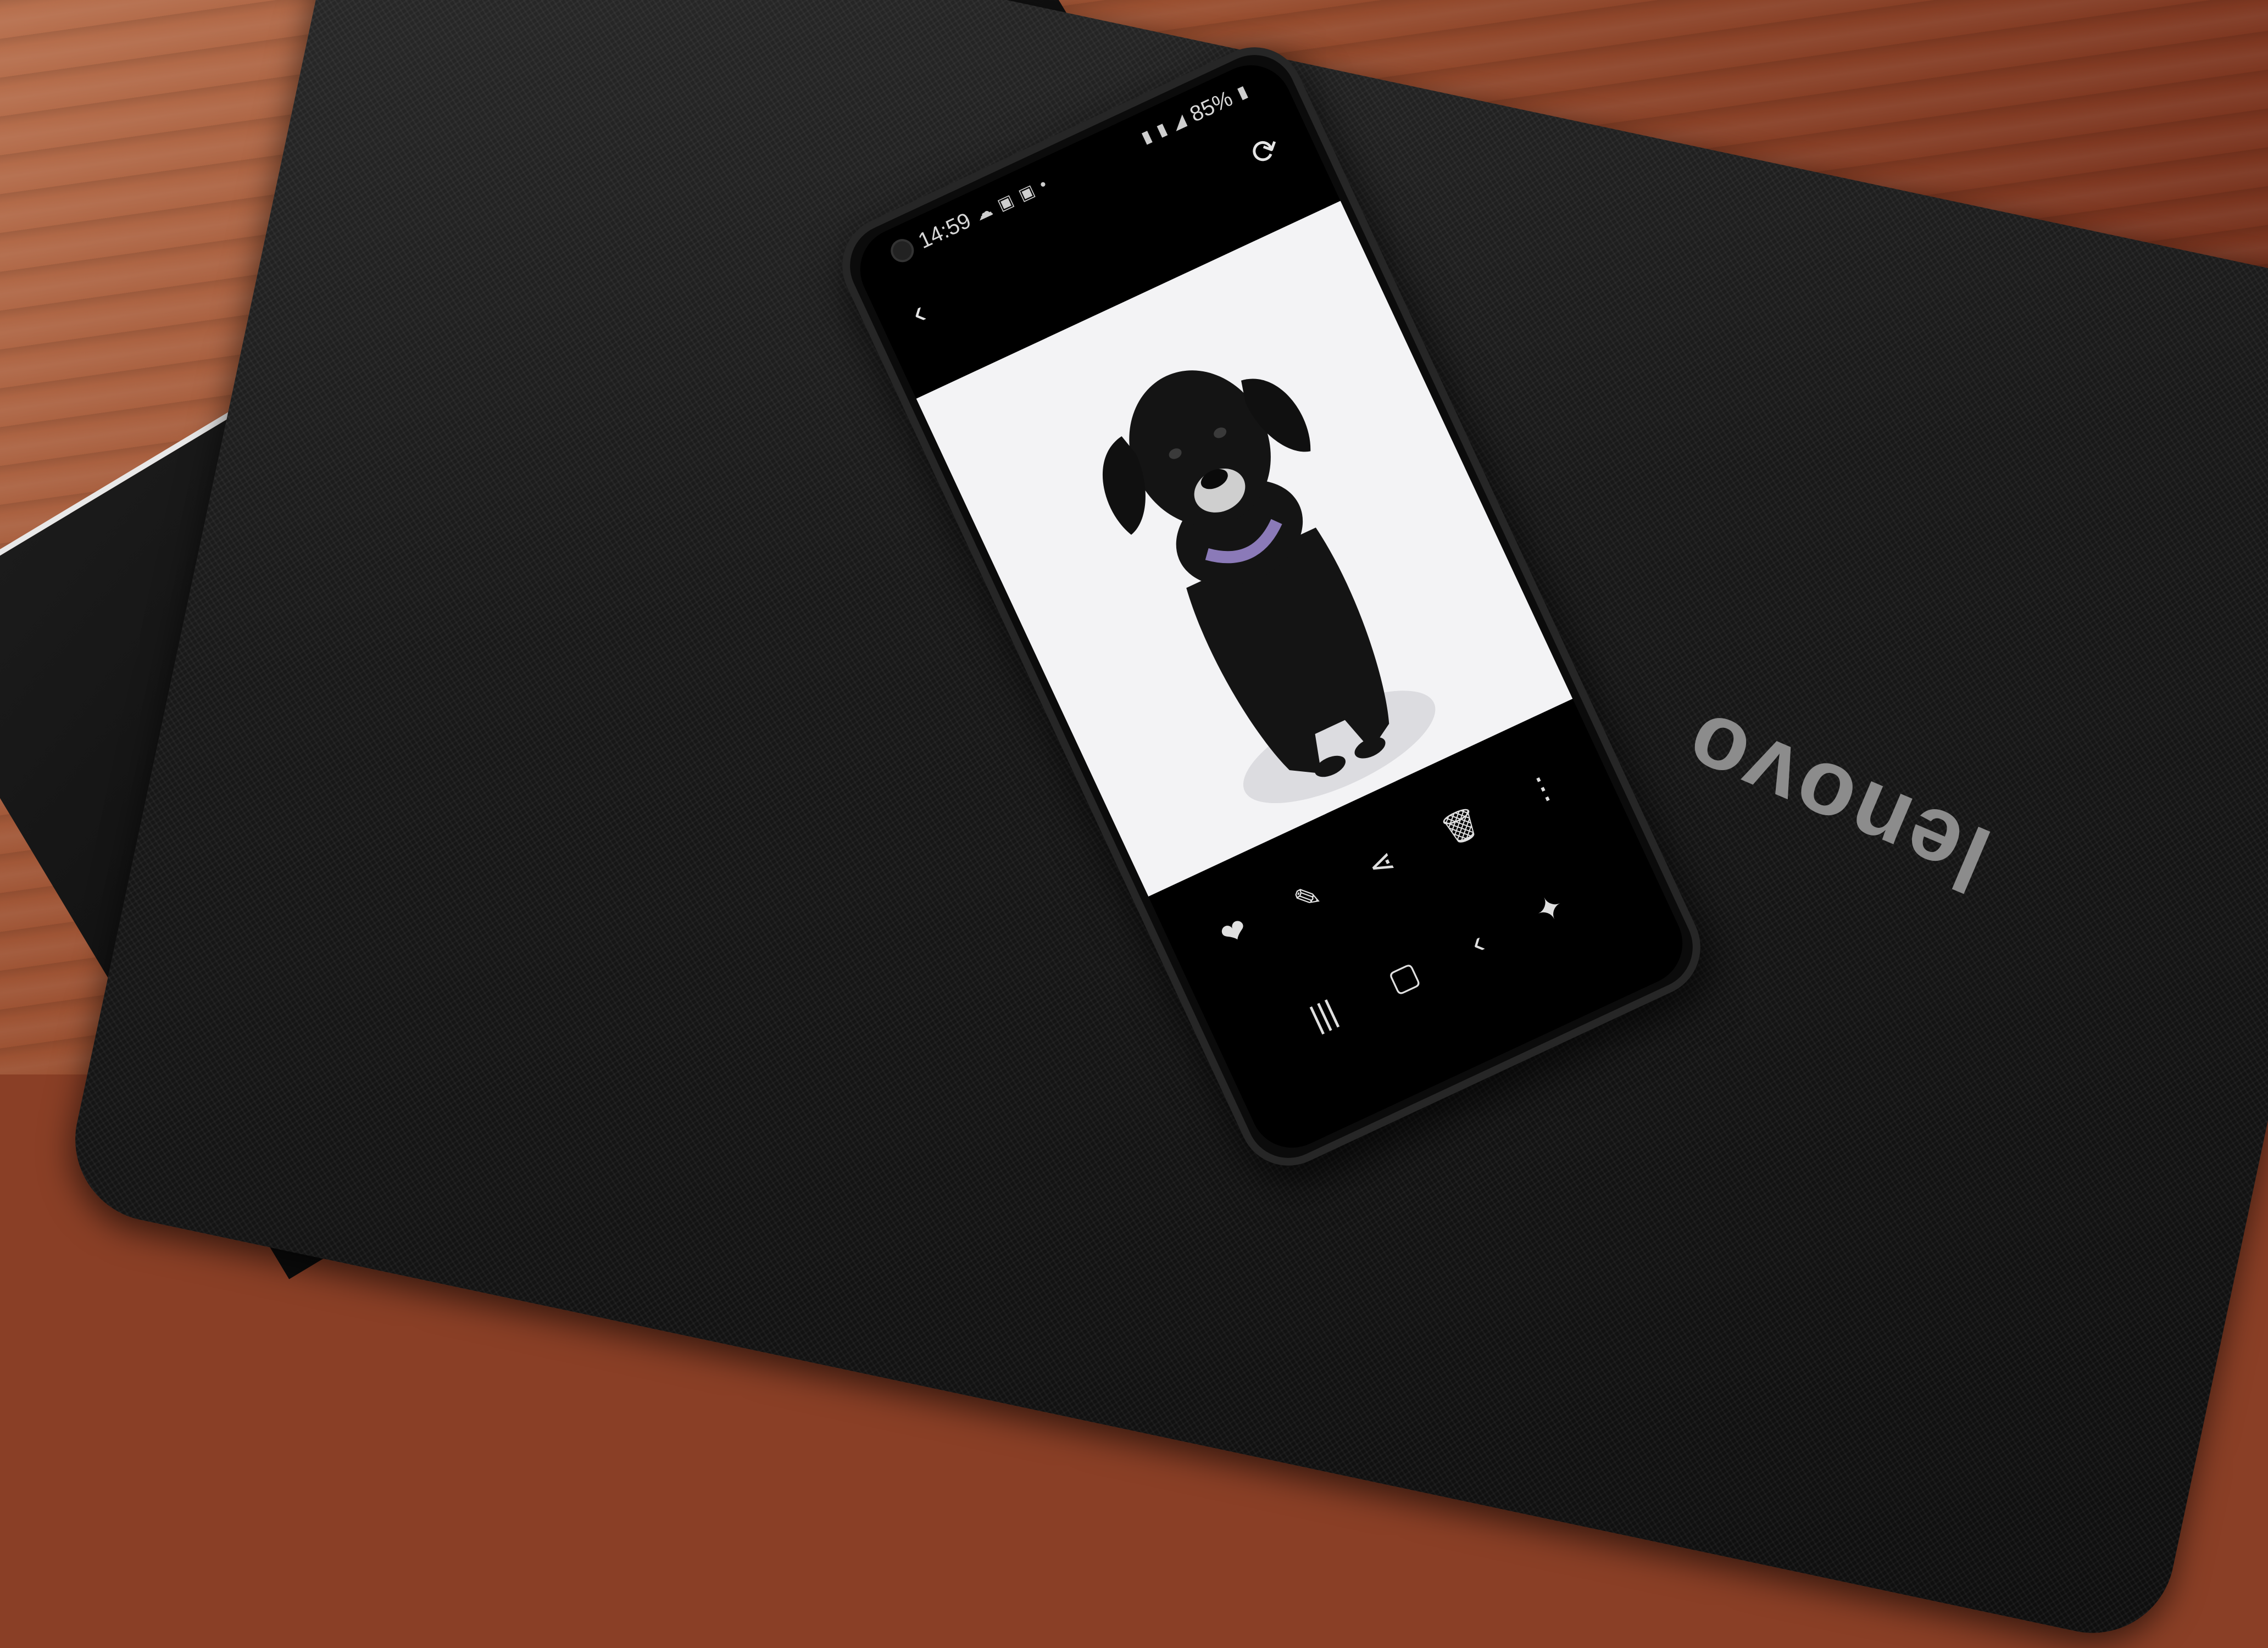  Describe the element at coordinates (944, 231) in the screenshot. I see `status-time: 14:59` at that location.